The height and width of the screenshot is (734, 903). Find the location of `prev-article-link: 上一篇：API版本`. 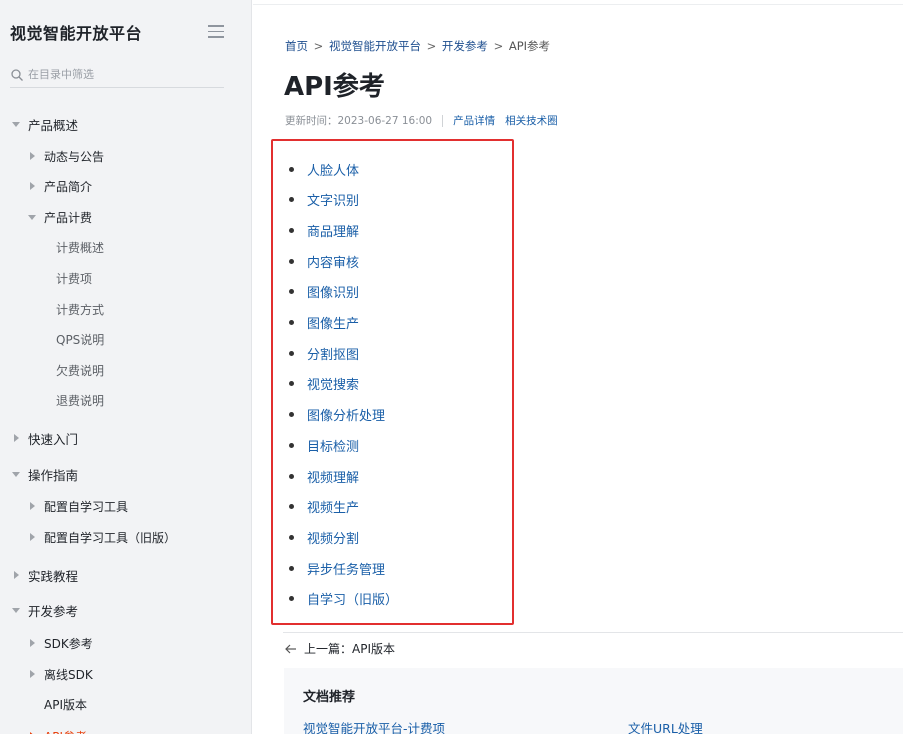

prev-article-link: 上一篇：API版本 is located at coordinates (340, 648).